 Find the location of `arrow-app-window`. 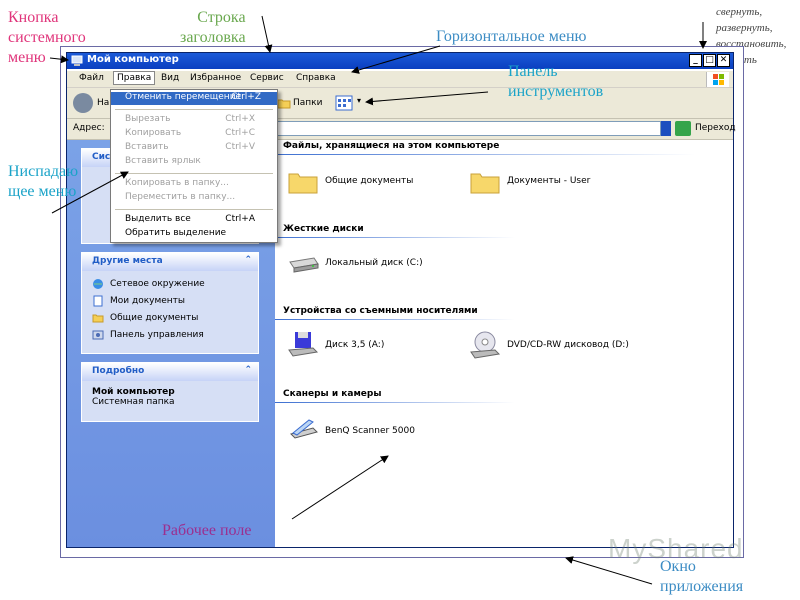

arrow-app-window is located at coordinates (609, 570).